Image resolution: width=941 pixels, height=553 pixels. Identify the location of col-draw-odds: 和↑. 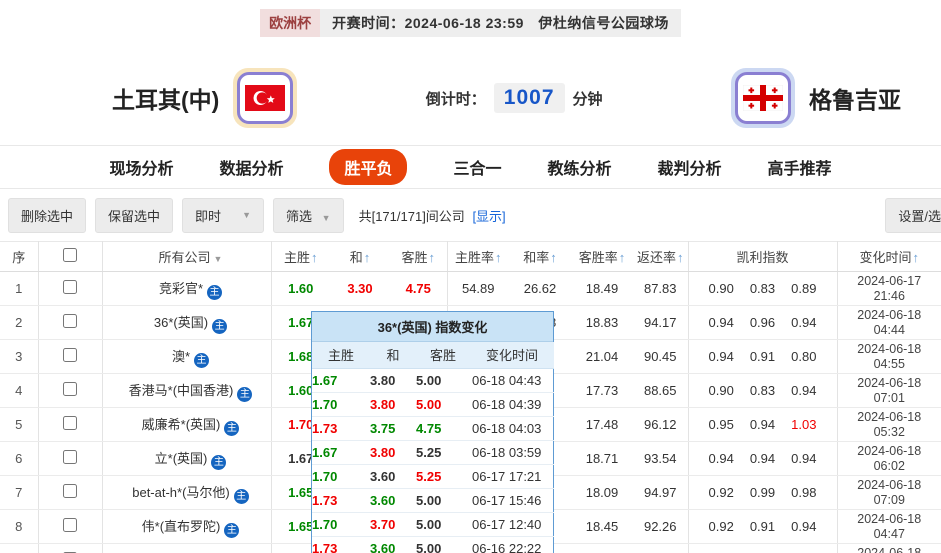
(360, 256).